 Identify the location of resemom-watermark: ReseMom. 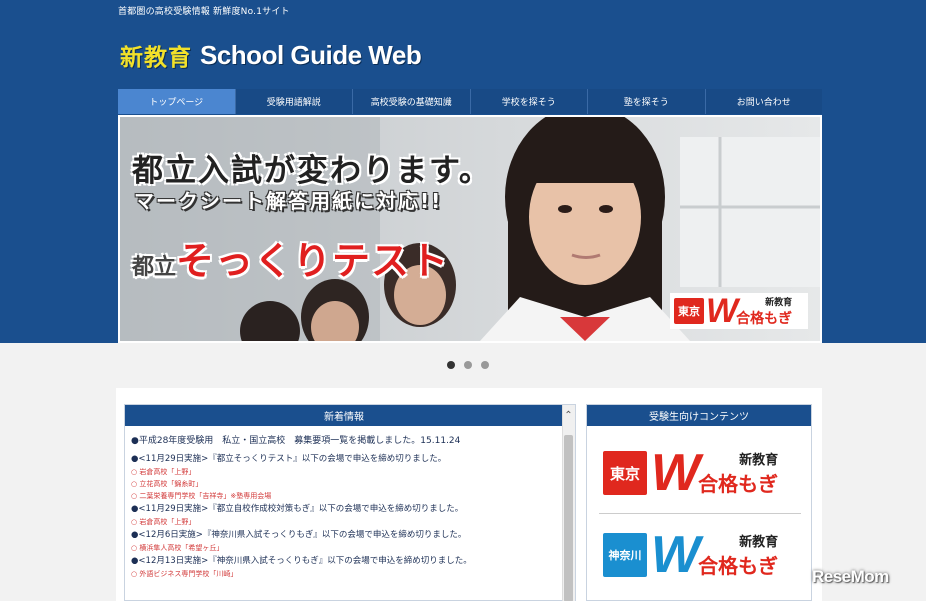
(850, 576).